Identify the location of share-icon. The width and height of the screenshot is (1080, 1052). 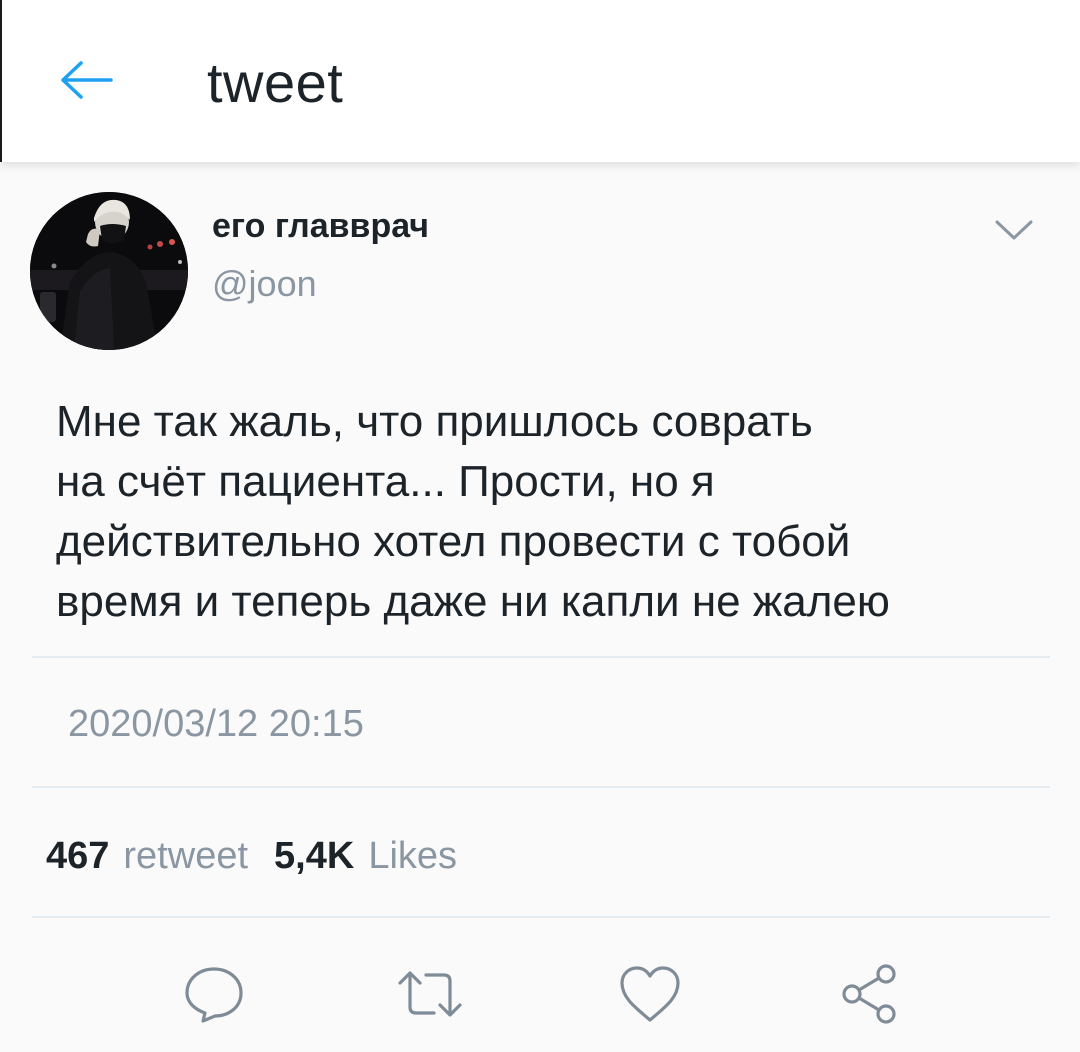
(869, 994).